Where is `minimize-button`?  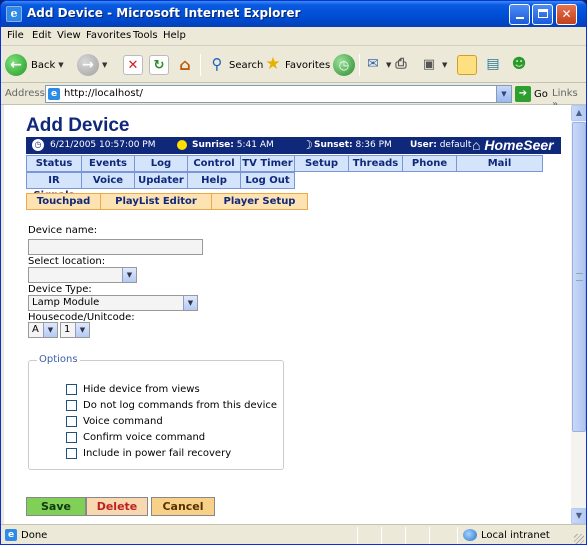 minimize-button is located at coordinates (519, 14).